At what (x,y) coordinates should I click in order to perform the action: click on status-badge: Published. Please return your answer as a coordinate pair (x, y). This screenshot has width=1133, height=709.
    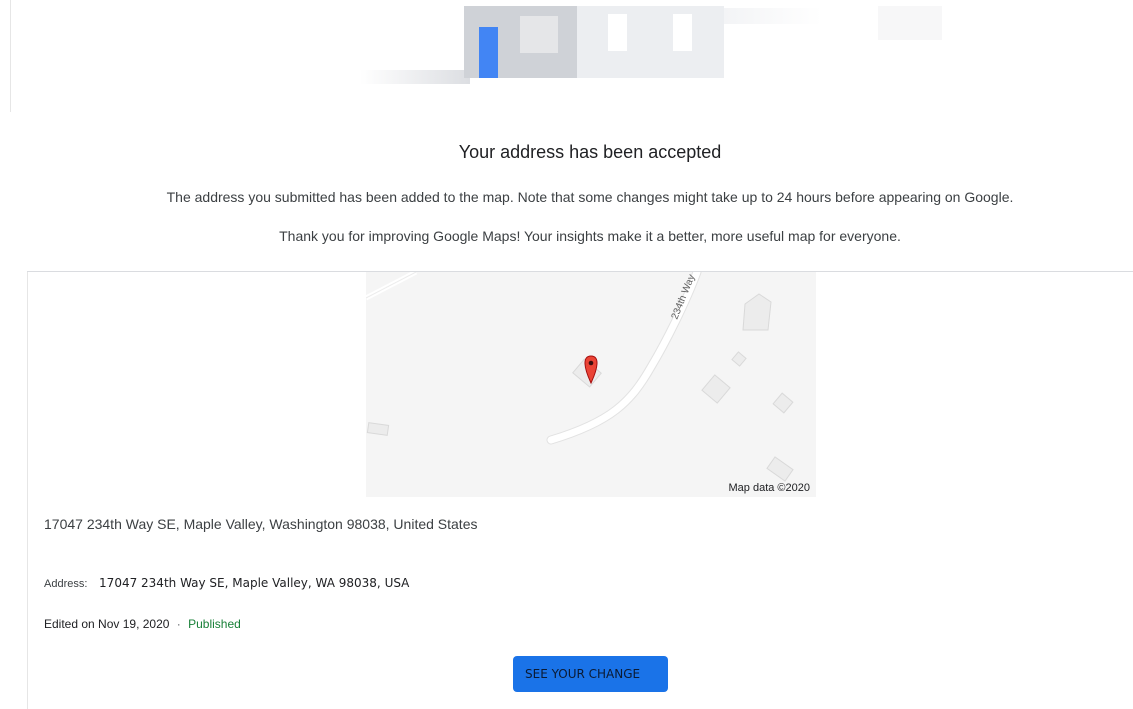
    Looking at the image, I should click on (214, 624).